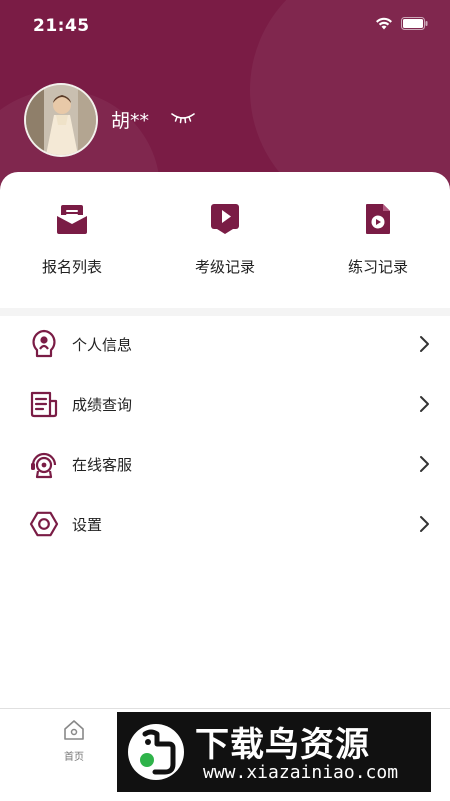 The width and height of the screenshot is (450, 801). What do you see at coordinates (71, 267) in the screenshot?
I see `quick-action-label: 报名列表` at bounding box center [71, 267].